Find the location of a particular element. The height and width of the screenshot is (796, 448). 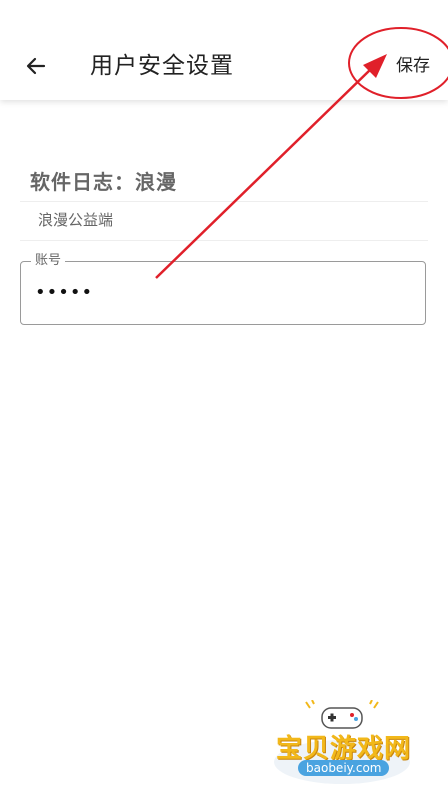

section-title: 软件日志：浪漫 is located at coordinates (103, 182).